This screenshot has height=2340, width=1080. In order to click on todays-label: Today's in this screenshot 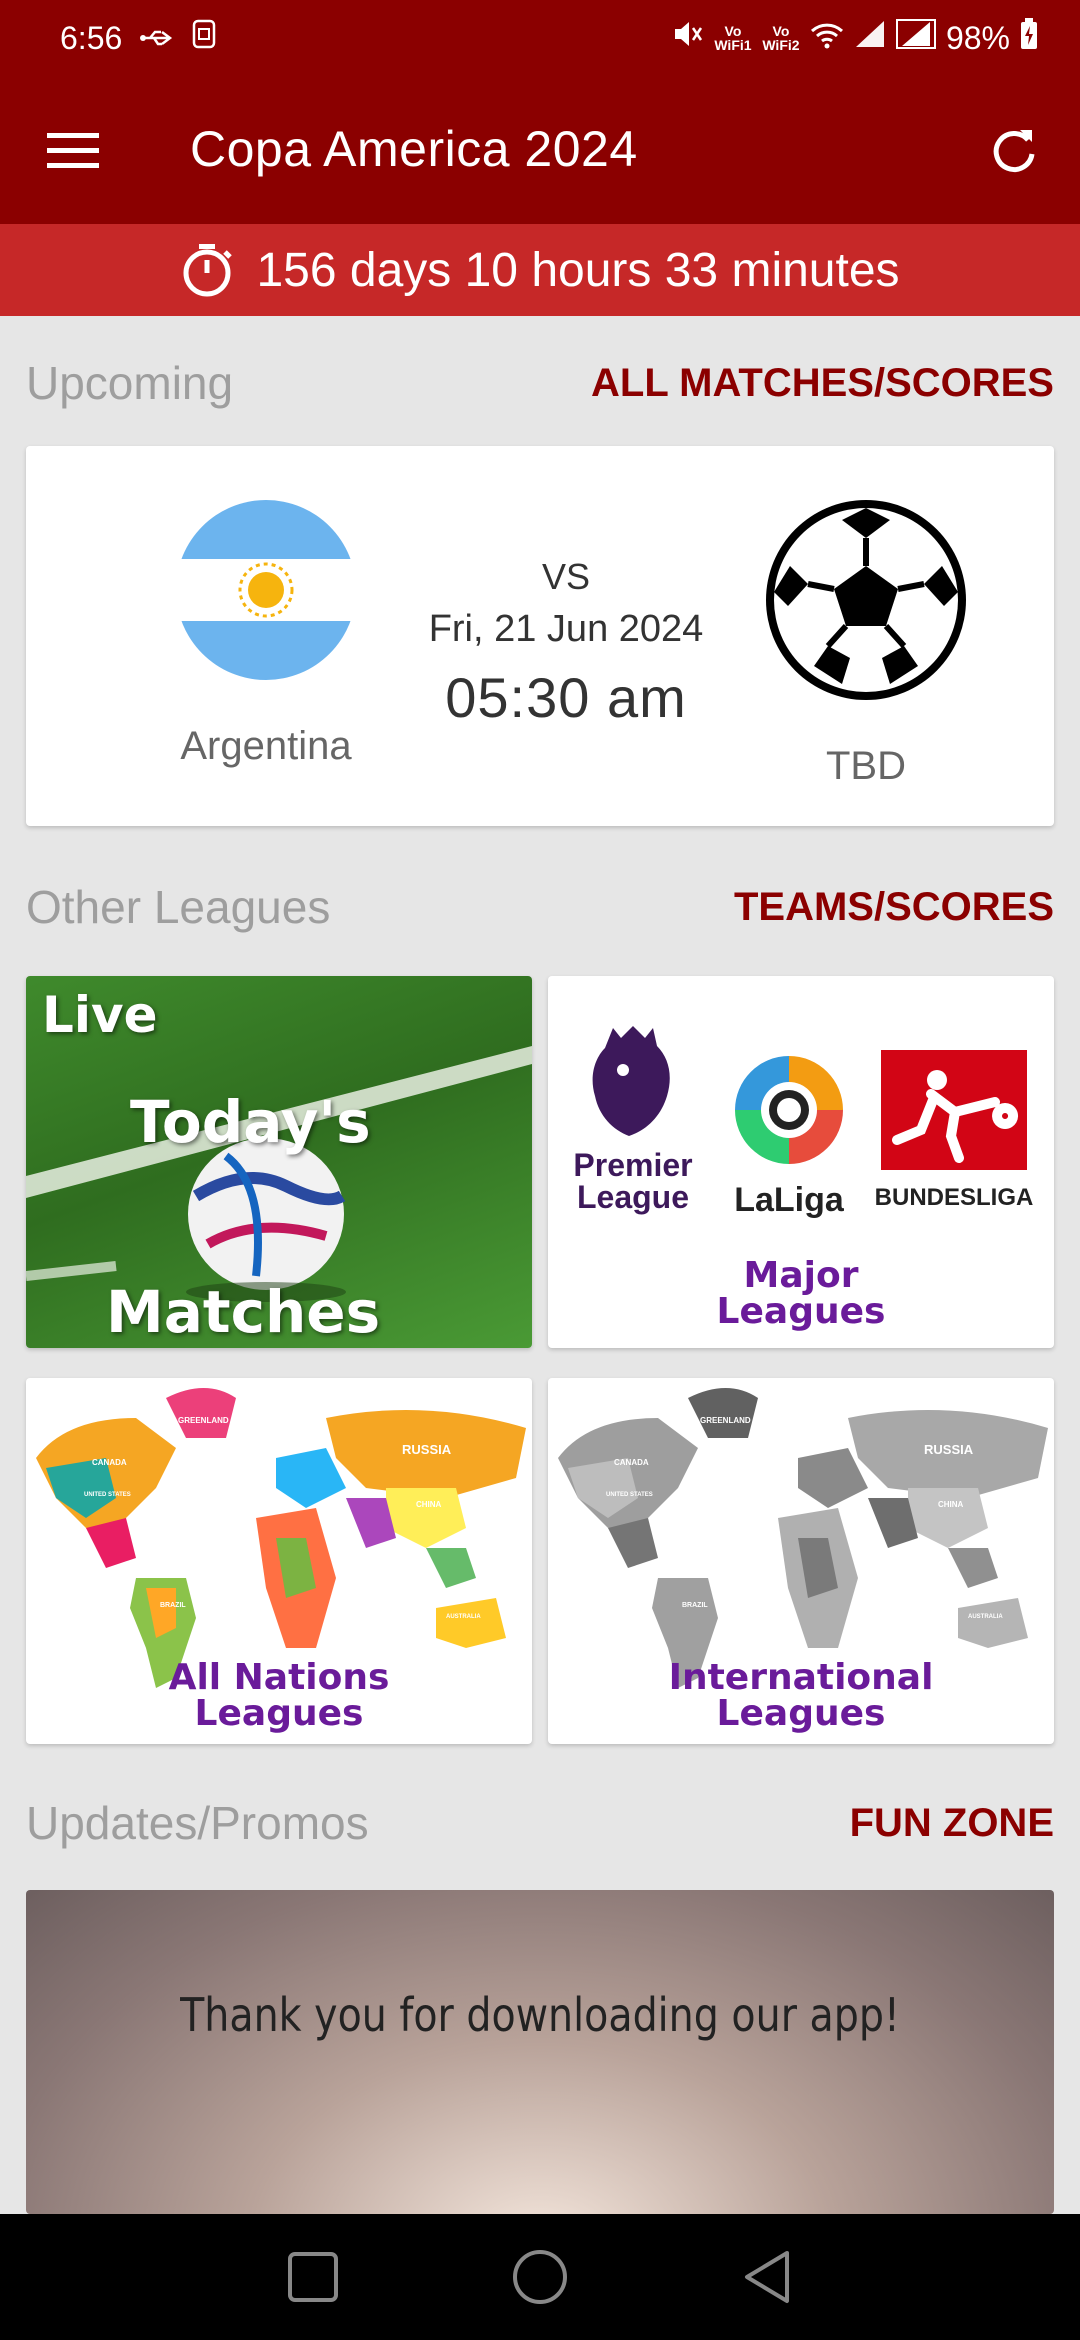, I will do `click(250, 1122)`.